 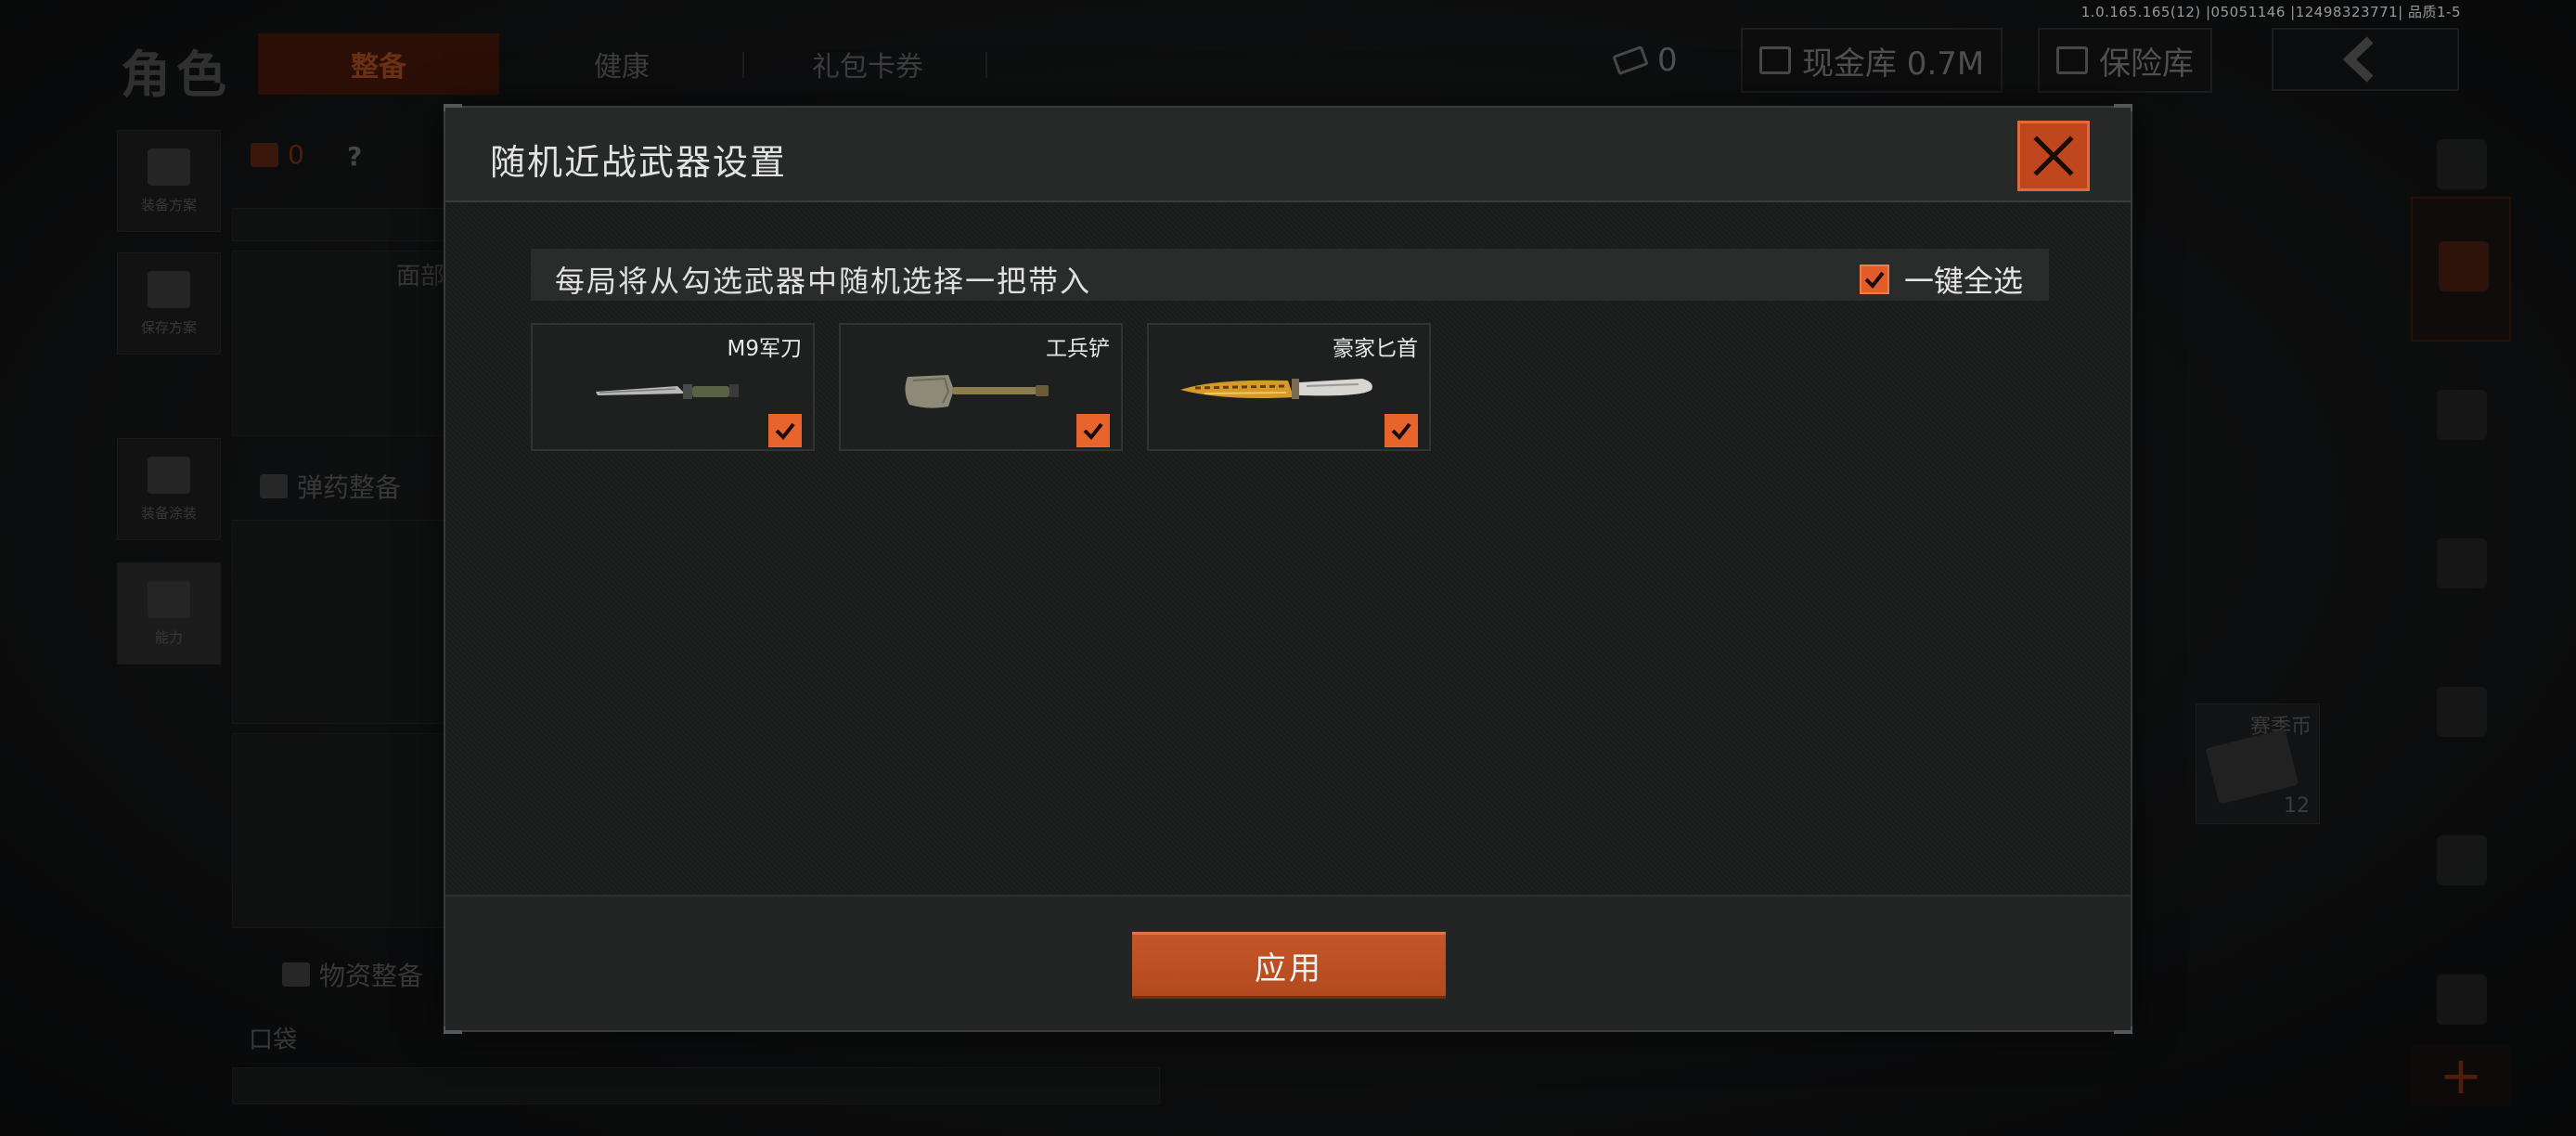 What do you see at coordinates (1963, 281) in the screenshot?
I see `select-all-label: 一键全选` at bounding box center [1963, 281].